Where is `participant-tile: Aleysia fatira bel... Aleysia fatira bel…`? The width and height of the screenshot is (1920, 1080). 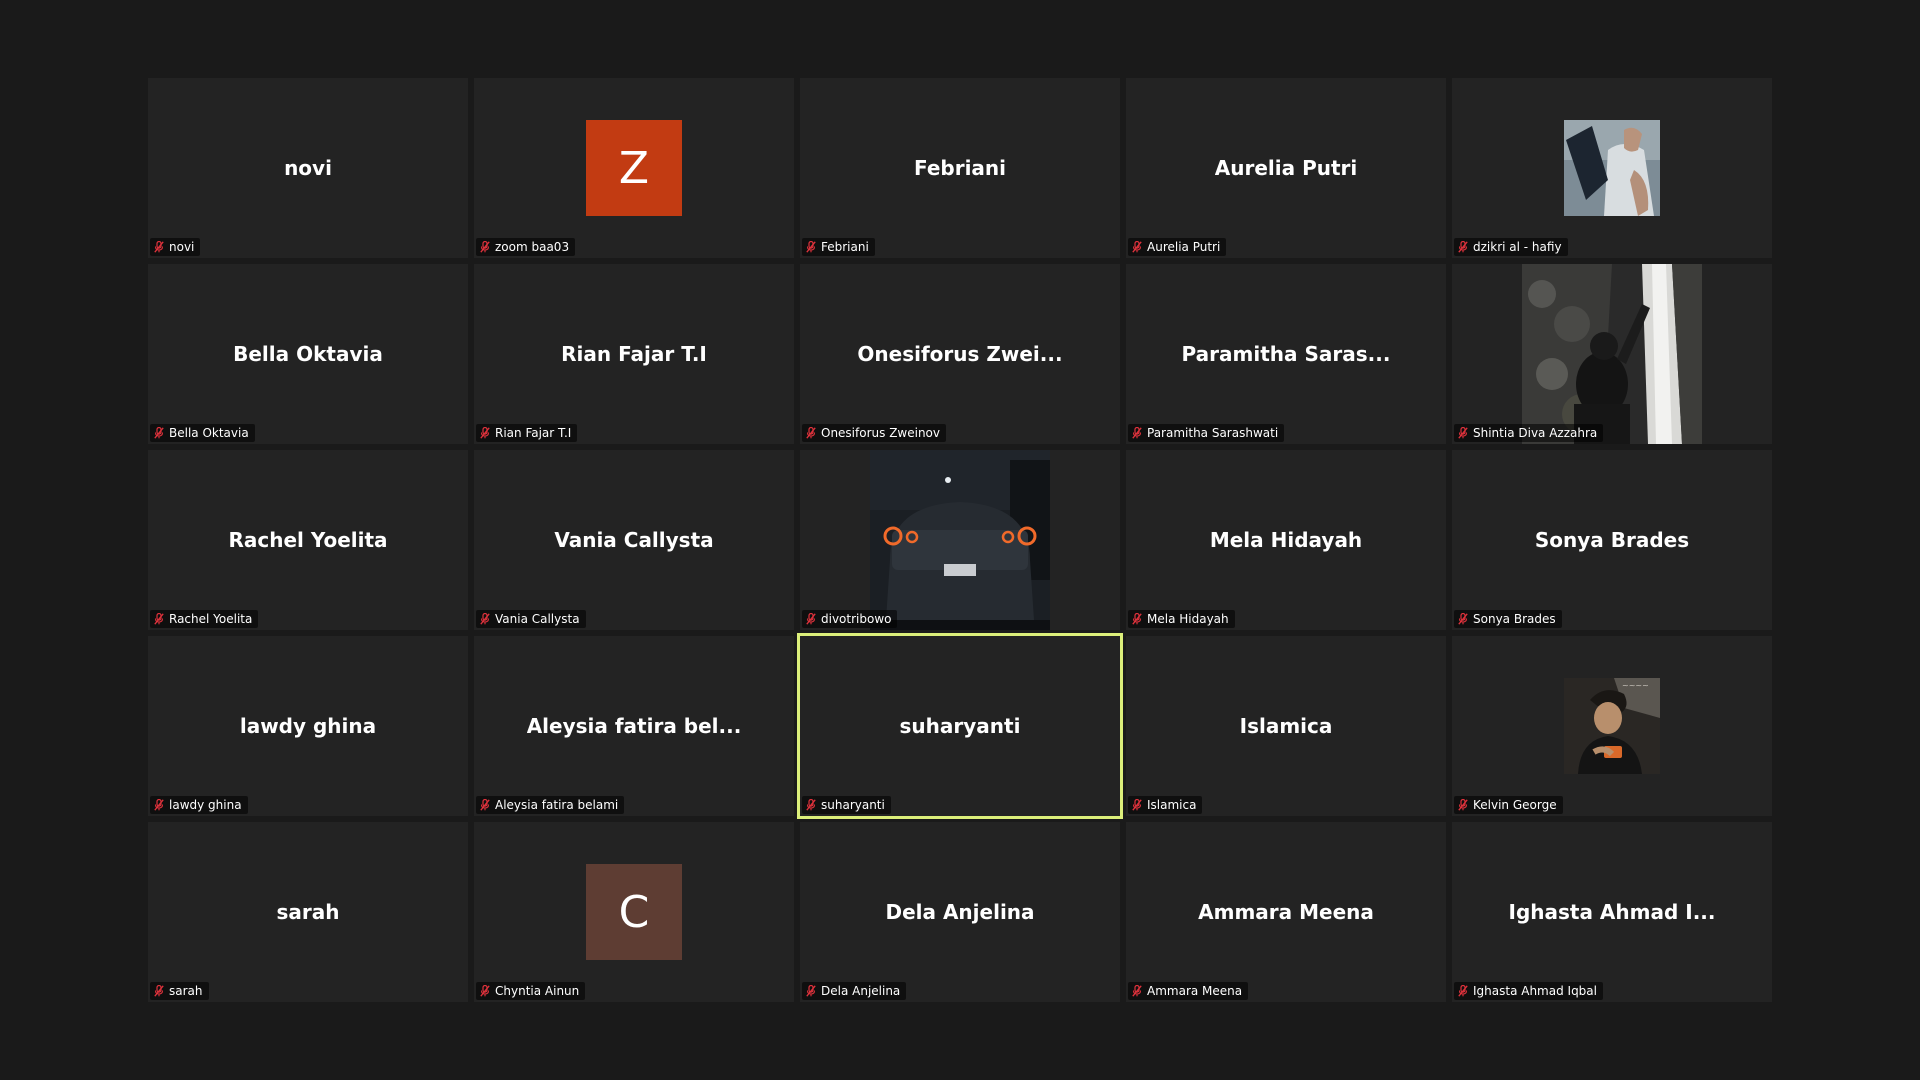
participant-tile: Aleysia fatira bel... Aleysia fatira bel… is located at coordinates (634, 726).